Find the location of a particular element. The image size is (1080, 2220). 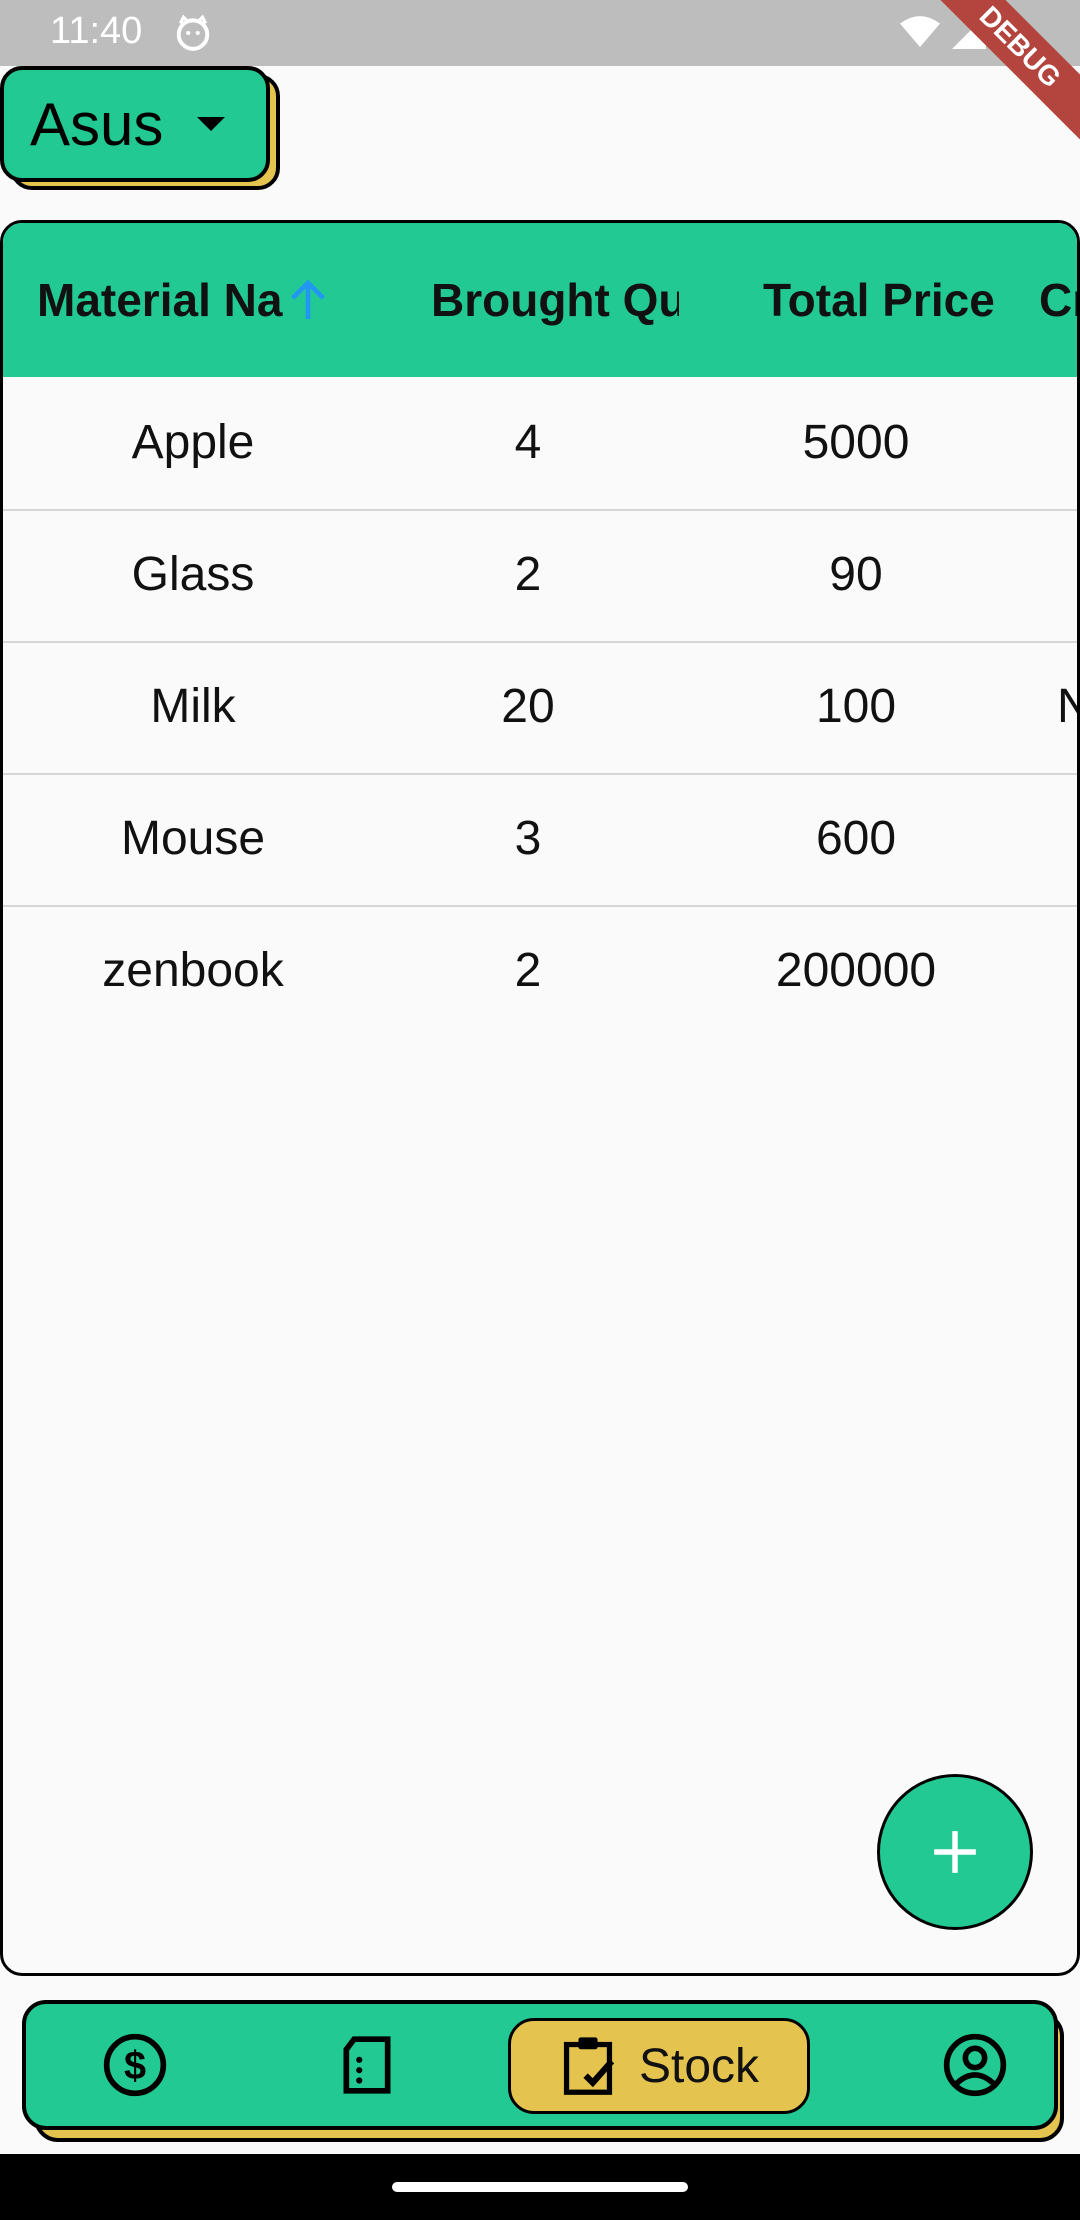

cell-material-name: Mouse is located at coordinates (193, 838).